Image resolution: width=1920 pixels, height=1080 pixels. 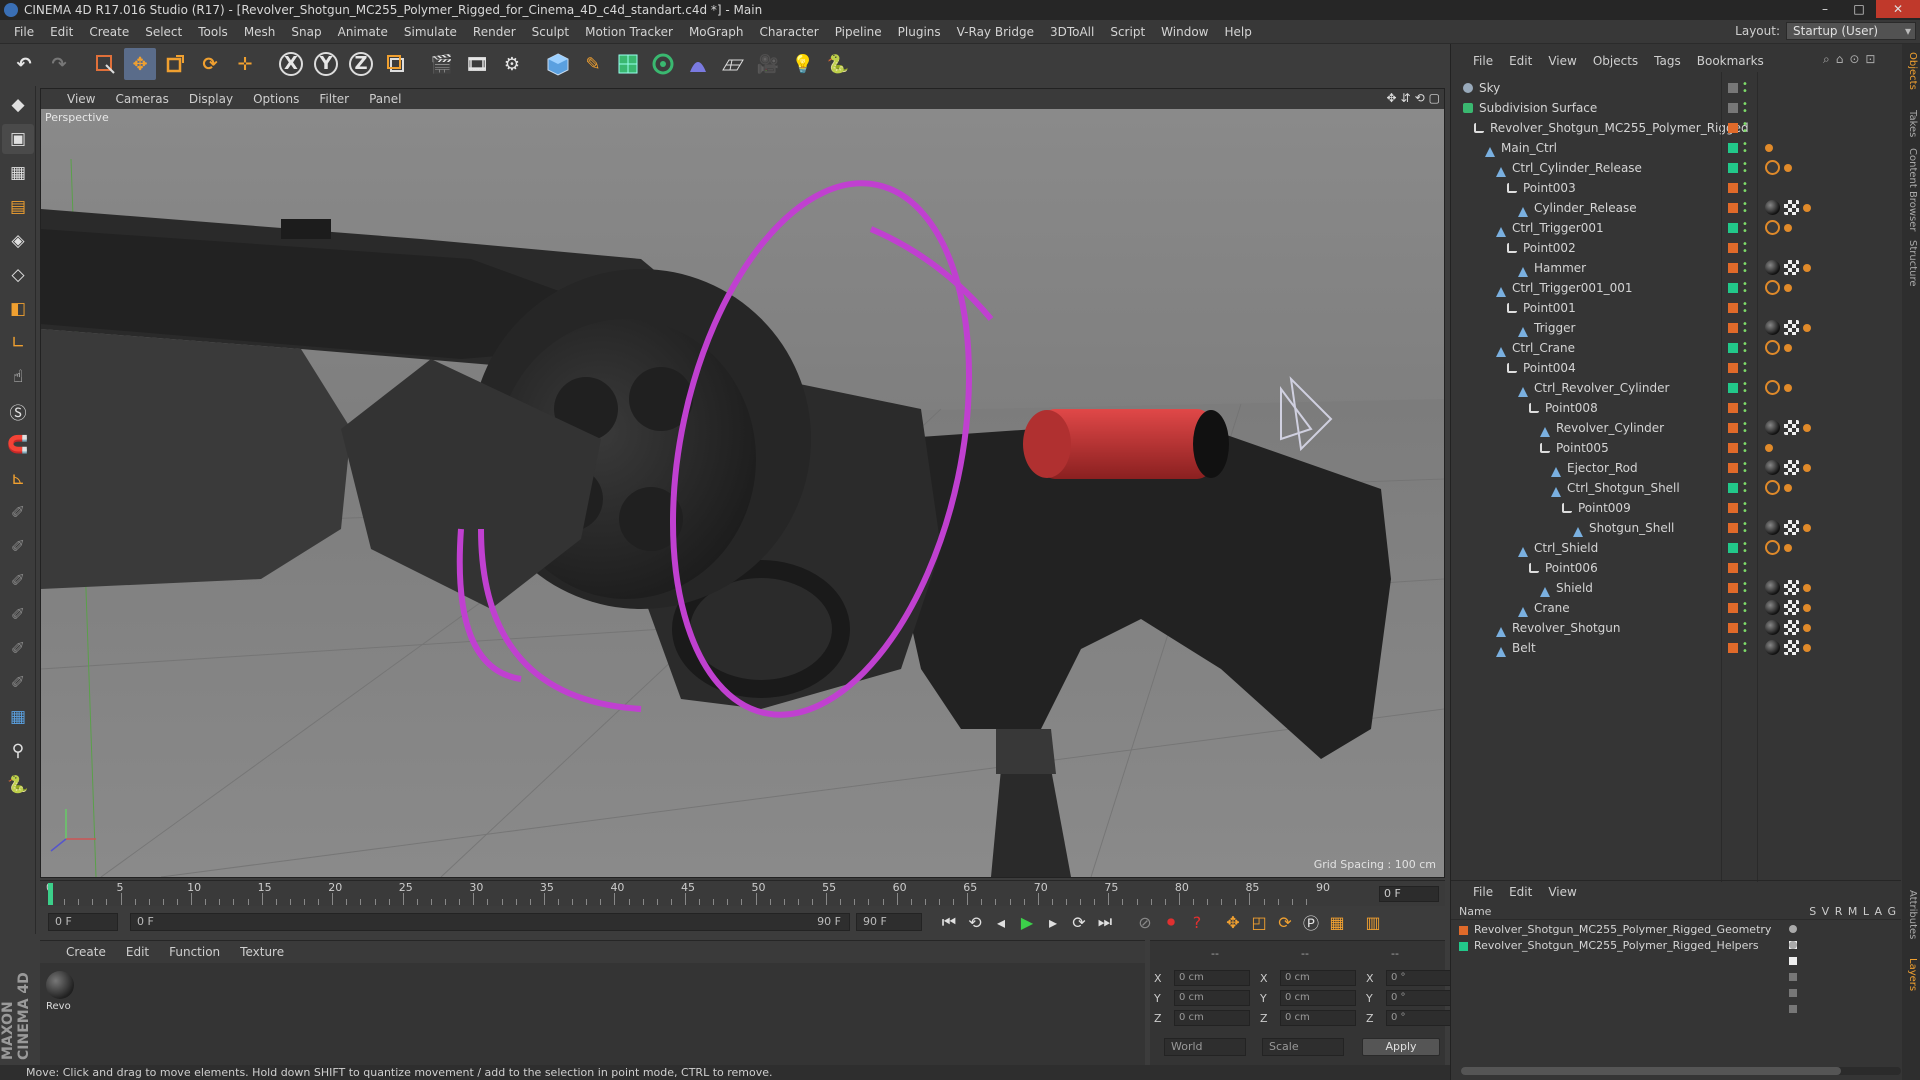 I want to click on key-position-icon: ✥, so click(x=1233, y=922).